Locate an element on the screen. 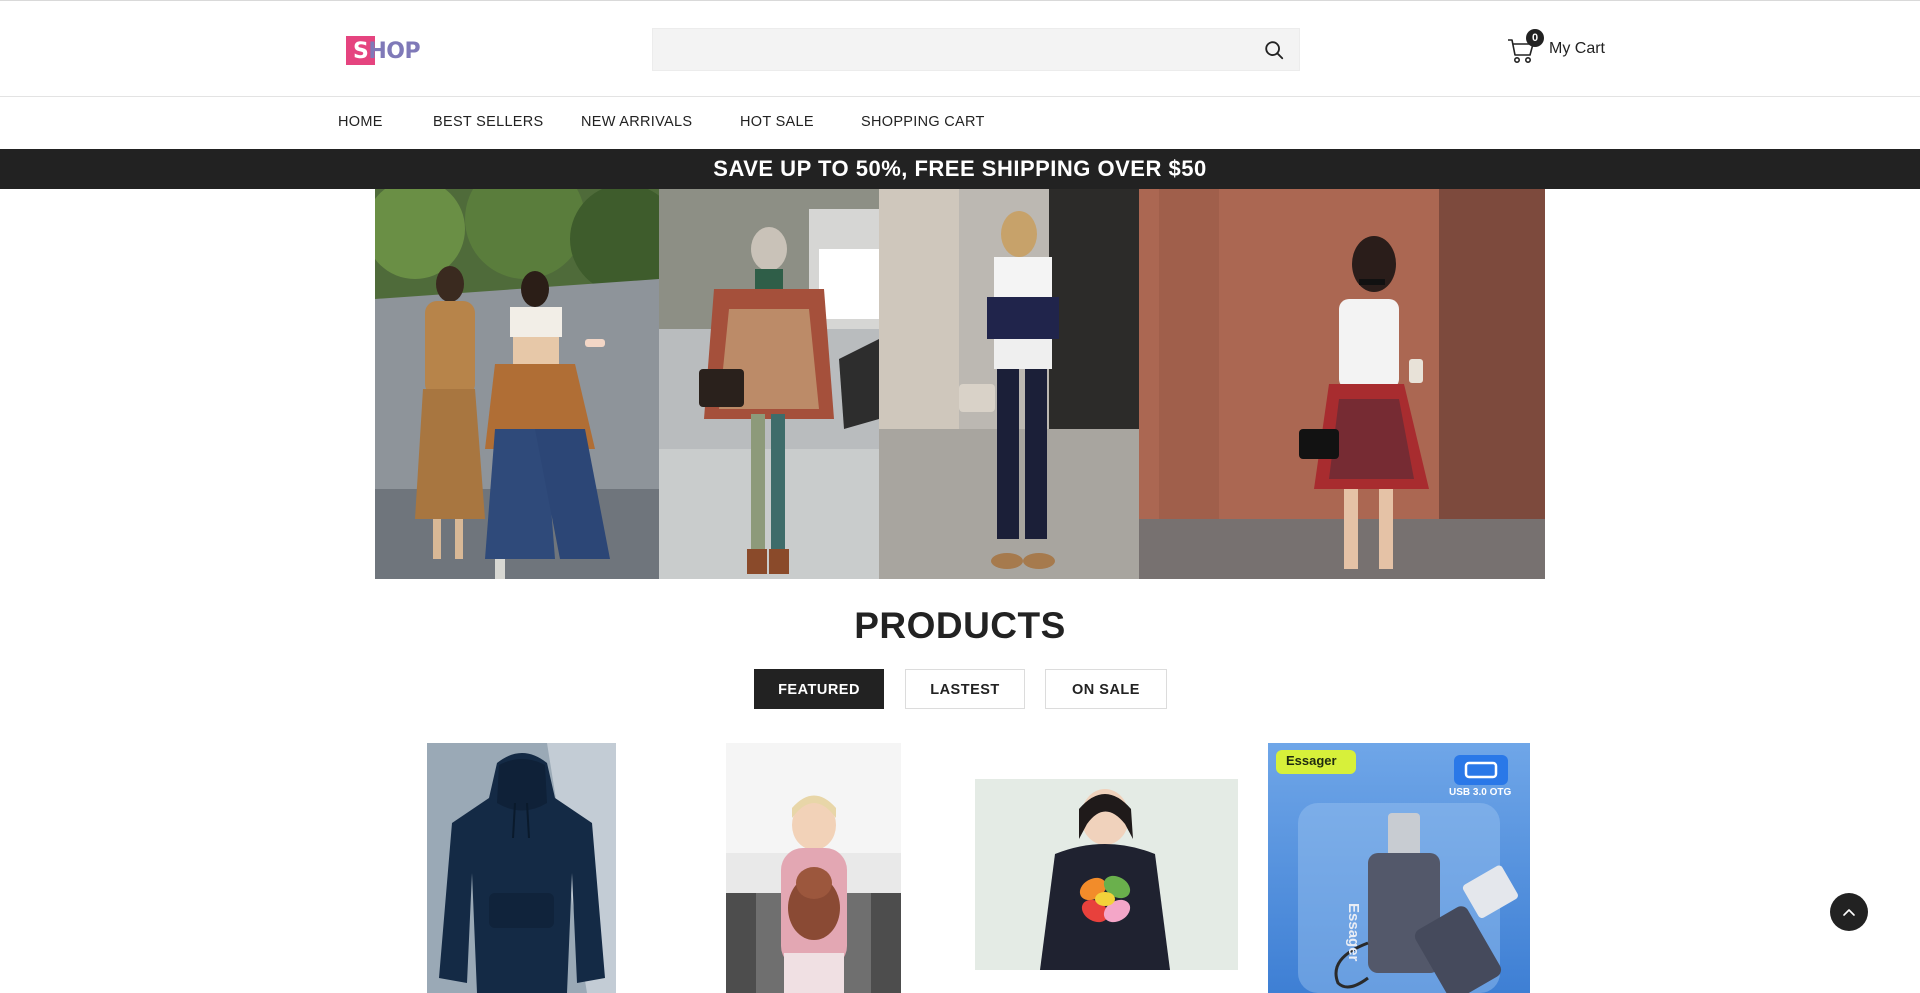 The width and height of the screenshot is (1920, 993). cart-count-badge: 0 is located at coordinates (1535, 38).